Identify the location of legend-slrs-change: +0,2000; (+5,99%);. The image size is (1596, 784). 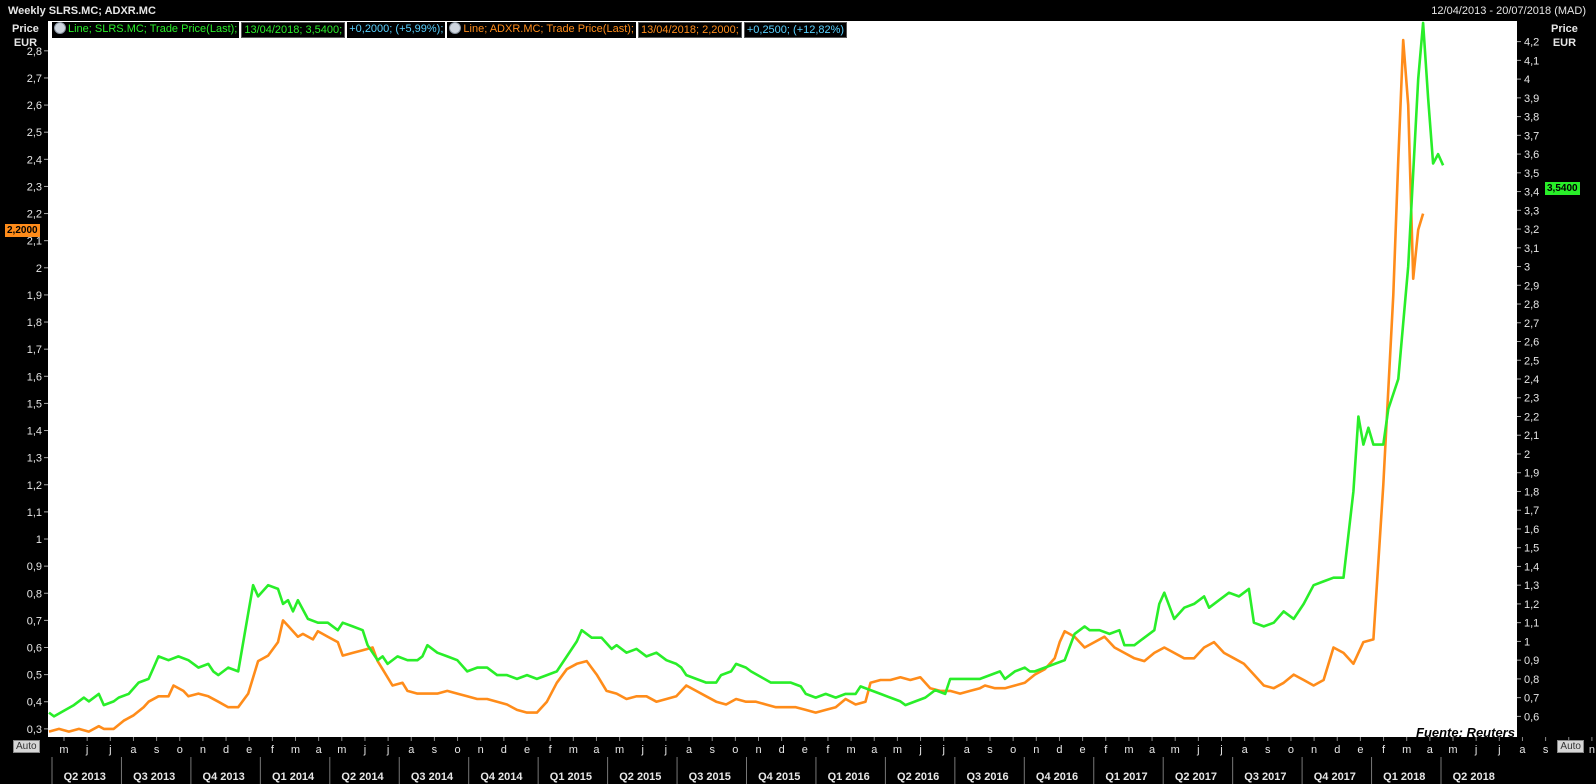
(396, 30).